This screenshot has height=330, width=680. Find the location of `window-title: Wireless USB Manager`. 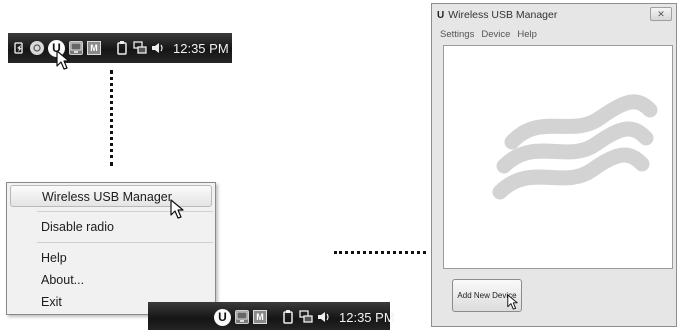

window-title: Wireless USB Manager is located at coordinates (503, 15).